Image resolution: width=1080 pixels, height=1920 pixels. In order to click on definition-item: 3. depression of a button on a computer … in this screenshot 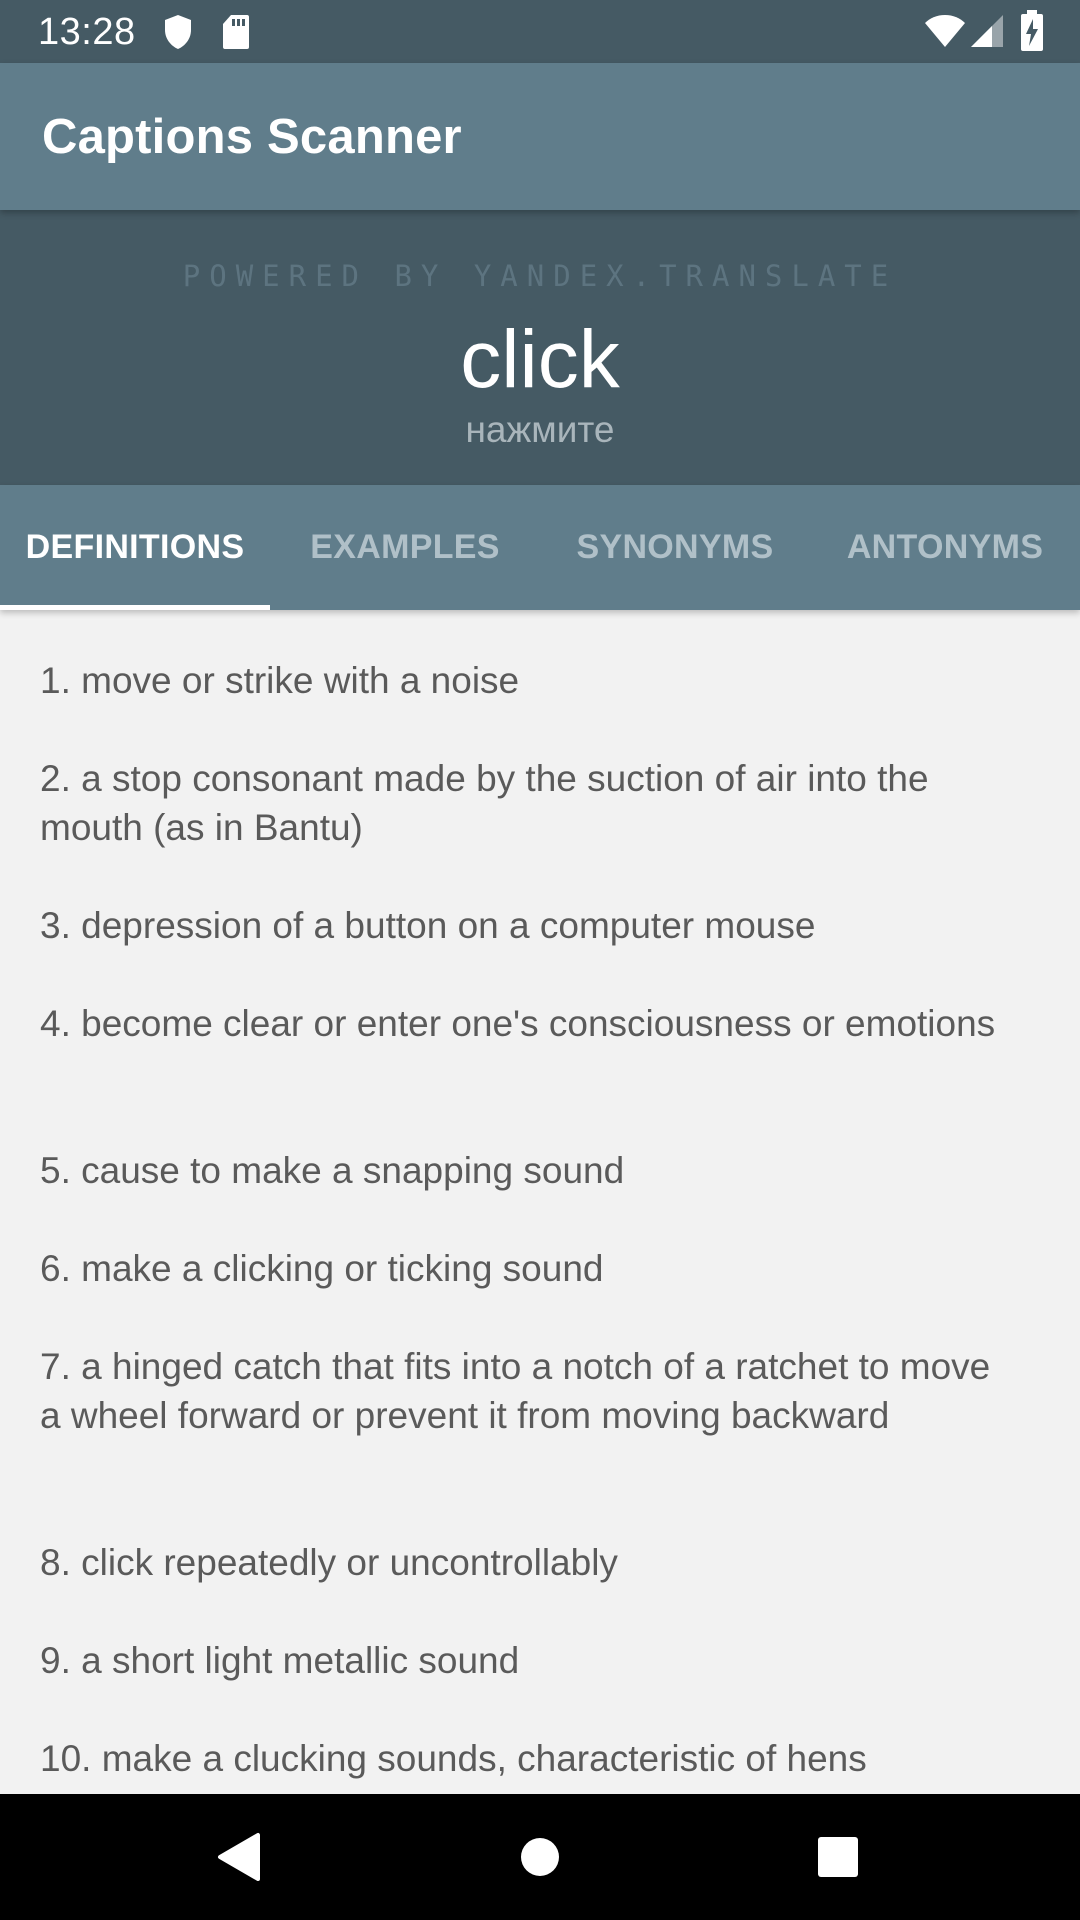, I will do `click(428, 925)`.